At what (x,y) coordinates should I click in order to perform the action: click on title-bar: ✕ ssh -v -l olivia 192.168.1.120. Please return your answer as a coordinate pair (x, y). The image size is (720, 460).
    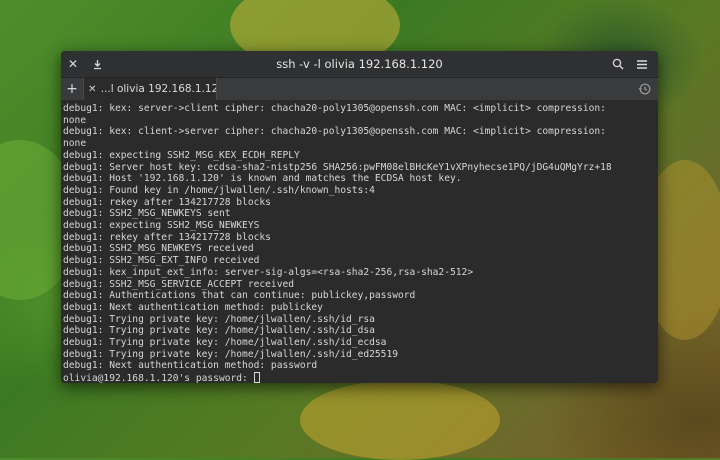
    Looking at the image, I should click on (359, 64).